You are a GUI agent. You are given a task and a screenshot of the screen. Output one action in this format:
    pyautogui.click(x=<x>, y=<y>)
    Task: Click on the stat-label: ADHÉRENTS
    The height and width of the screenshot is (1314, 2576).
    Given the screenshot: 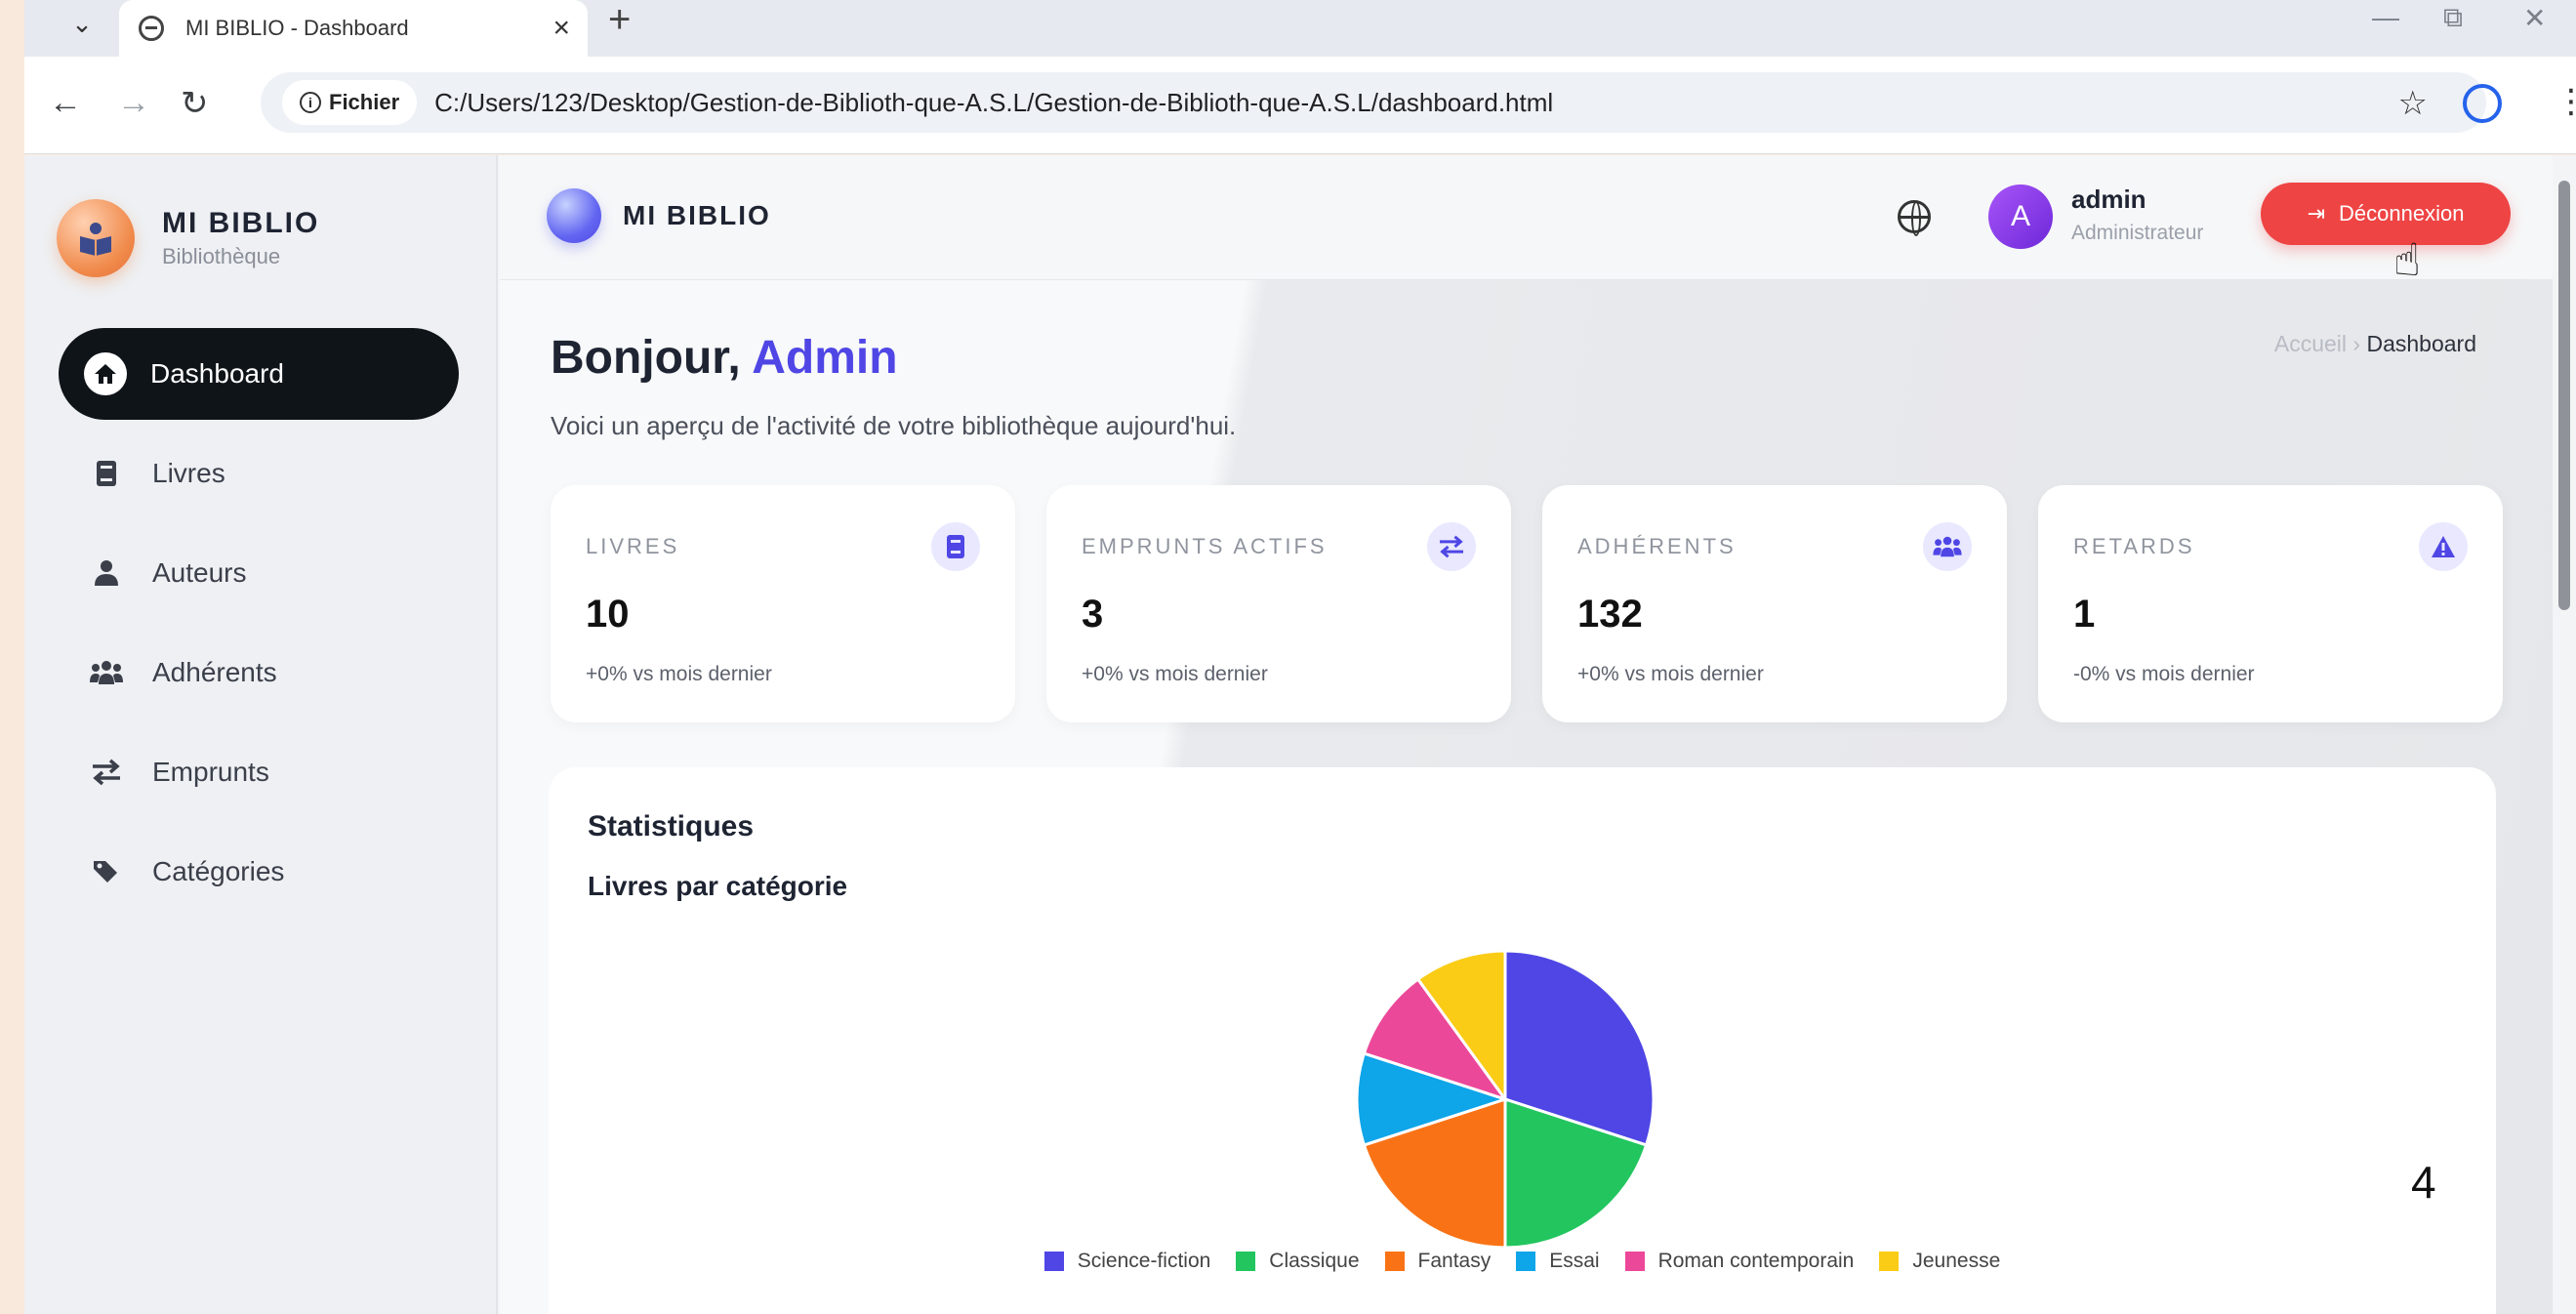 What is the action you would take?
    pyautogui.click(x=1657, y=546)
    